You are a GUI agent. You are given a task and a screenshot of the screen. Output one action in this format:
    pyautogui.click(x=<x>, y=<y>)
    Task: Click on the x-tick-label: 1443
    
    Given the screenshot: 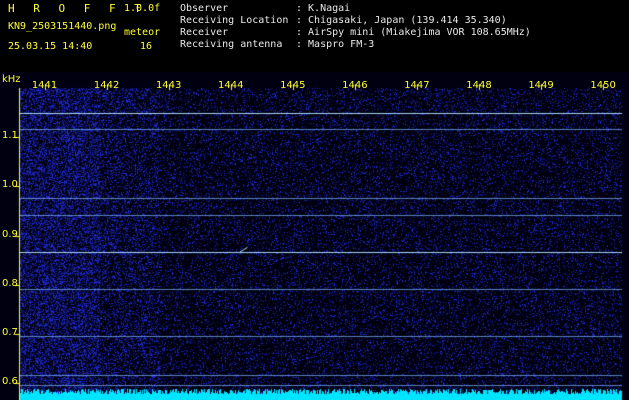 What is the action you would take?
    pyautogui.click(x=168, y=85)
    